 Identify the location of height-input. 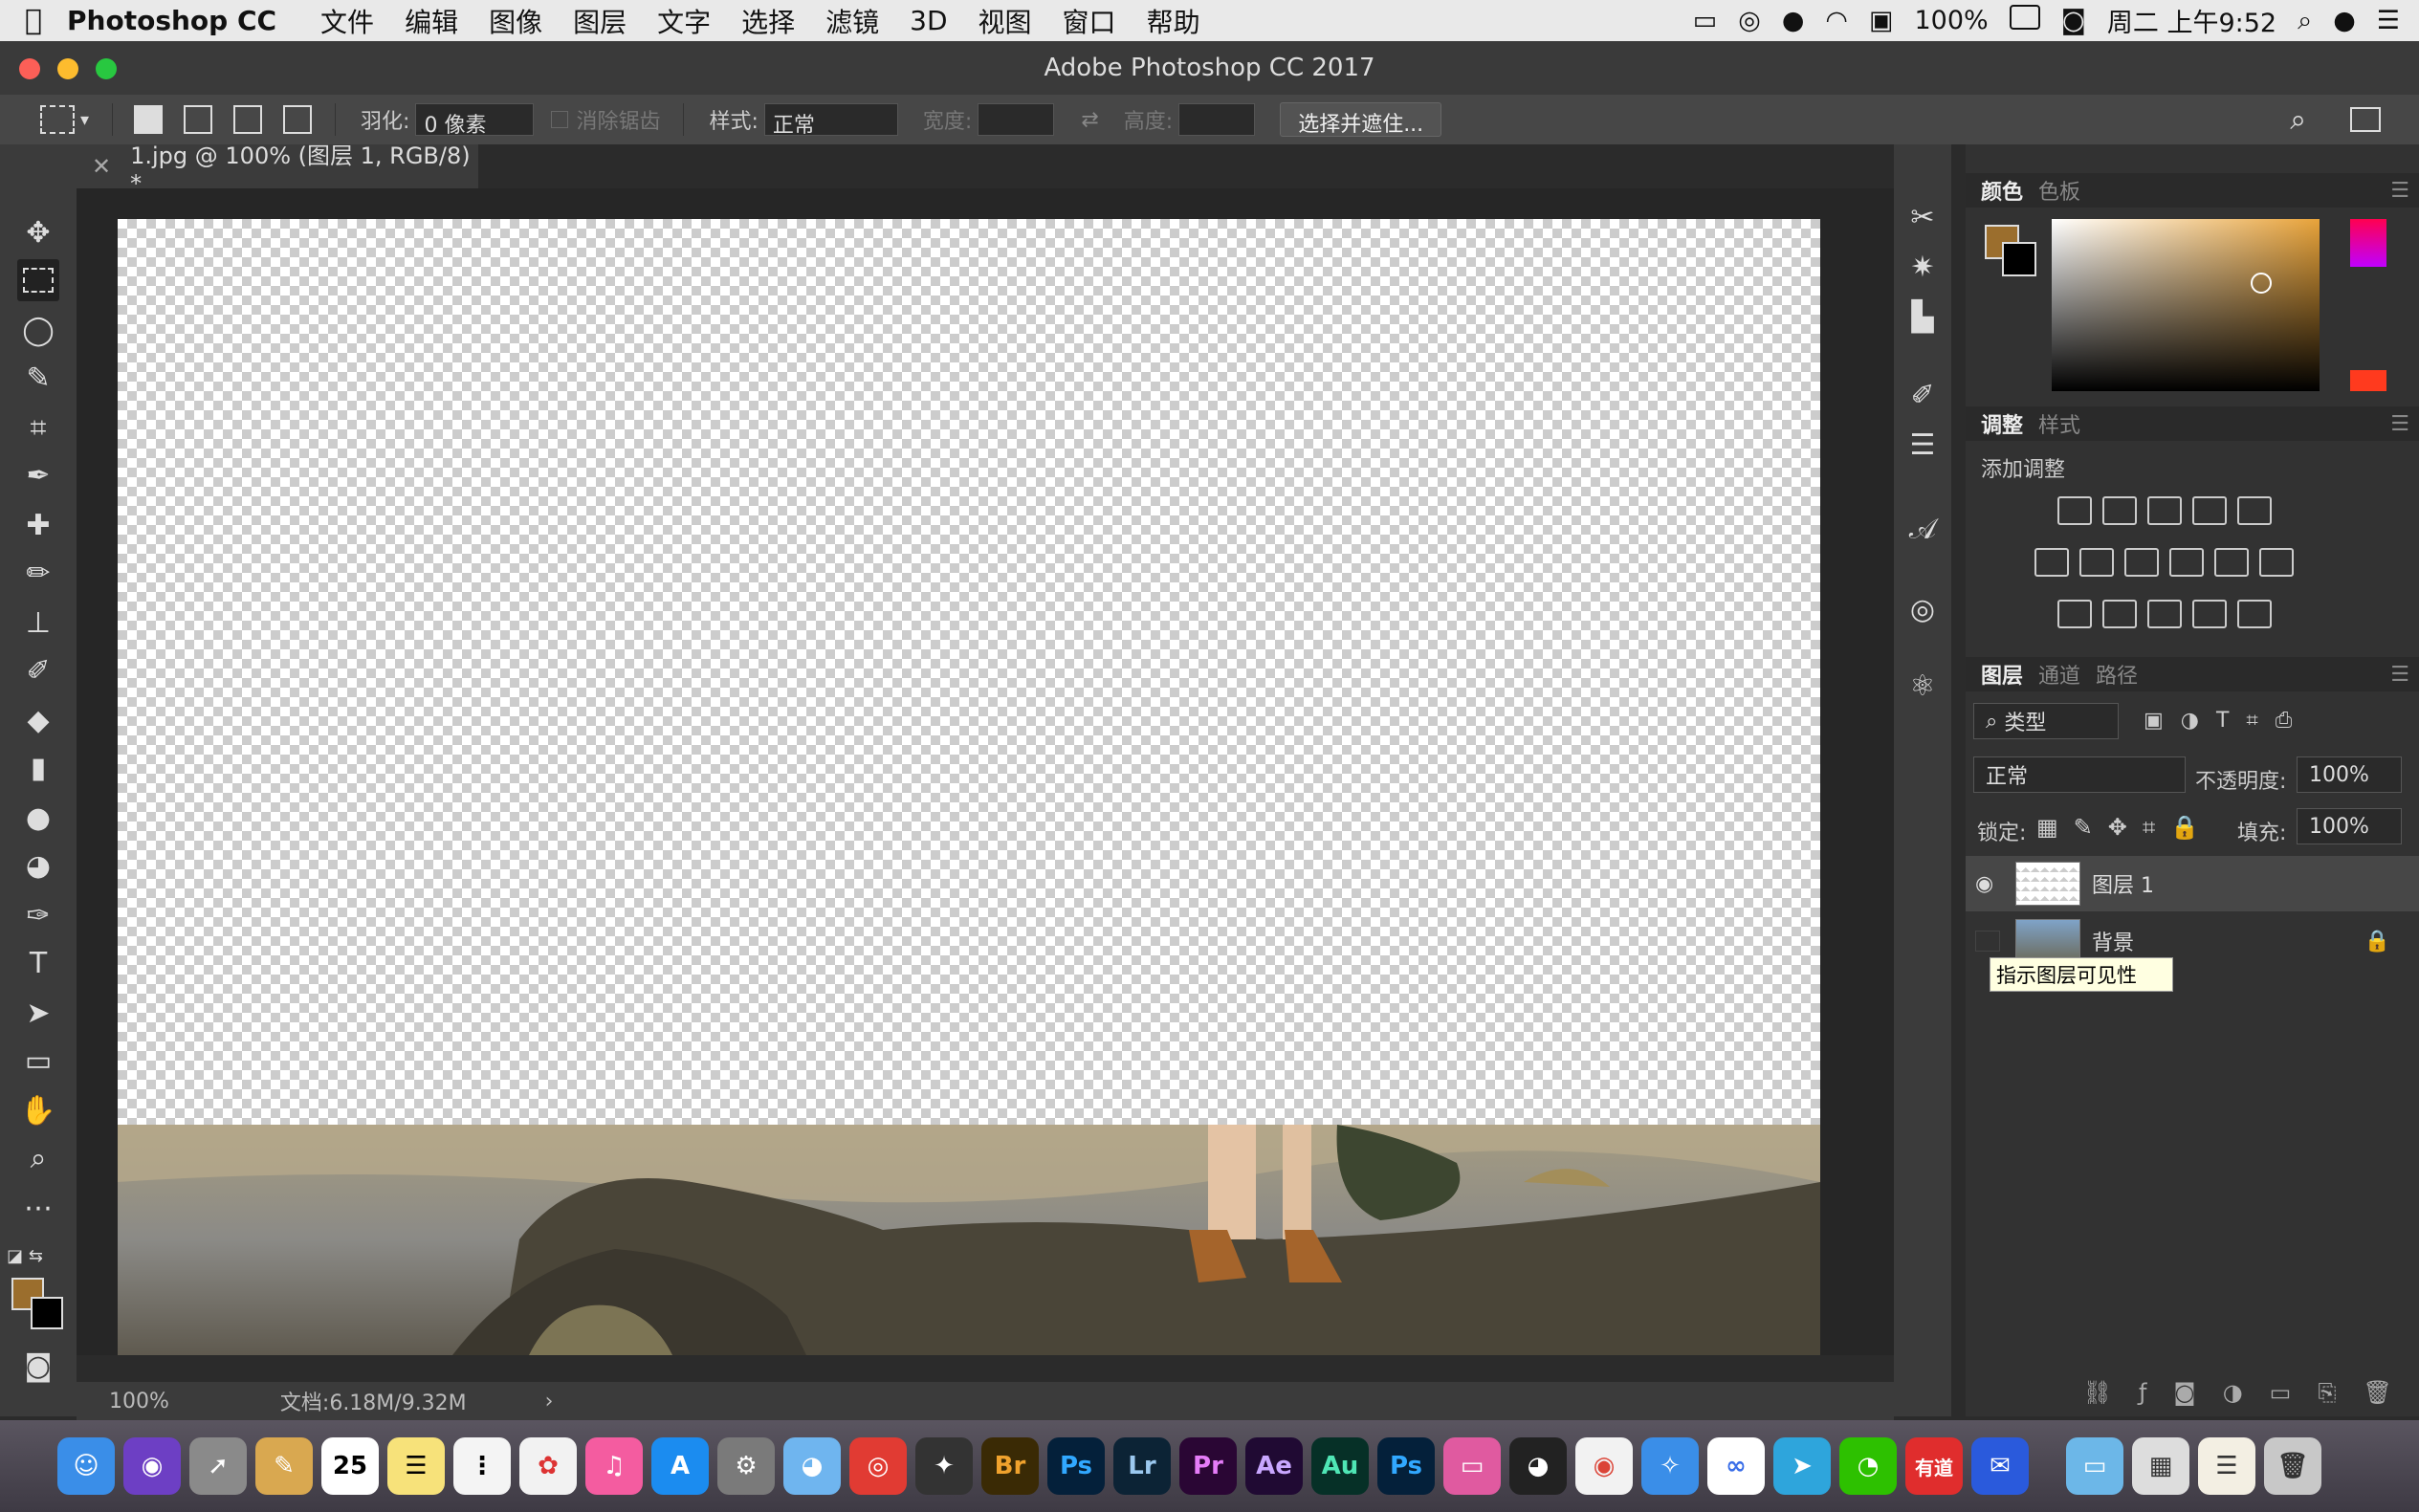
(1217, 119).